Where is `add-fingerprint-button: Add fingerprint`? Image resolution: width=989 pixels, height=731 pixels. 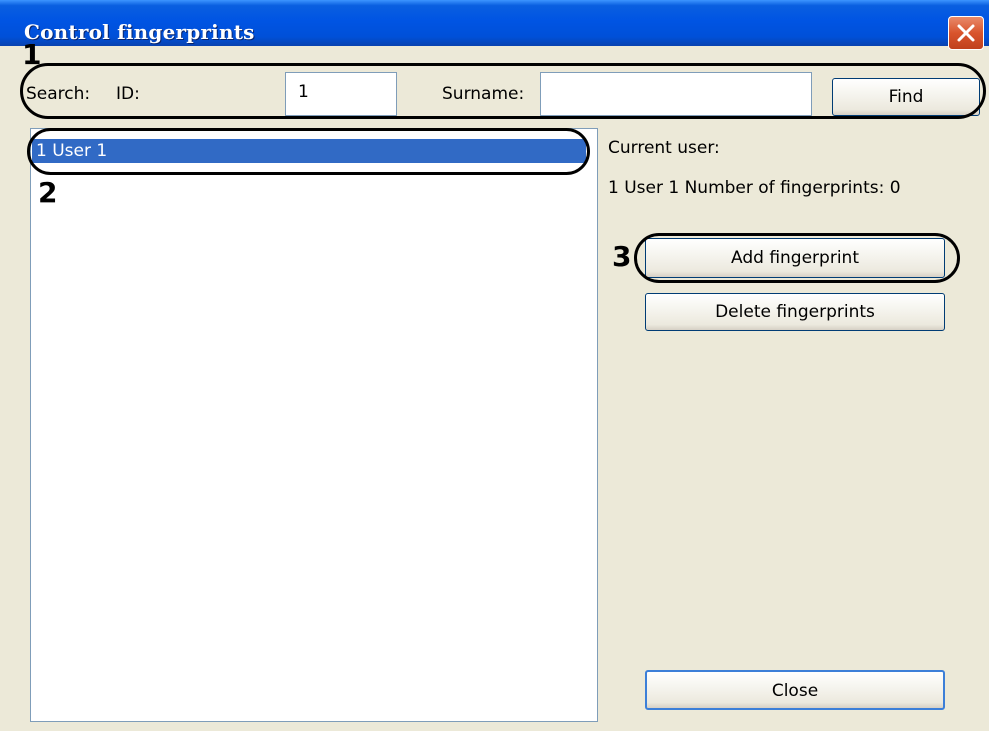
add-fingerprint-button: Add fingerprint is located at coordinates (795, 258).